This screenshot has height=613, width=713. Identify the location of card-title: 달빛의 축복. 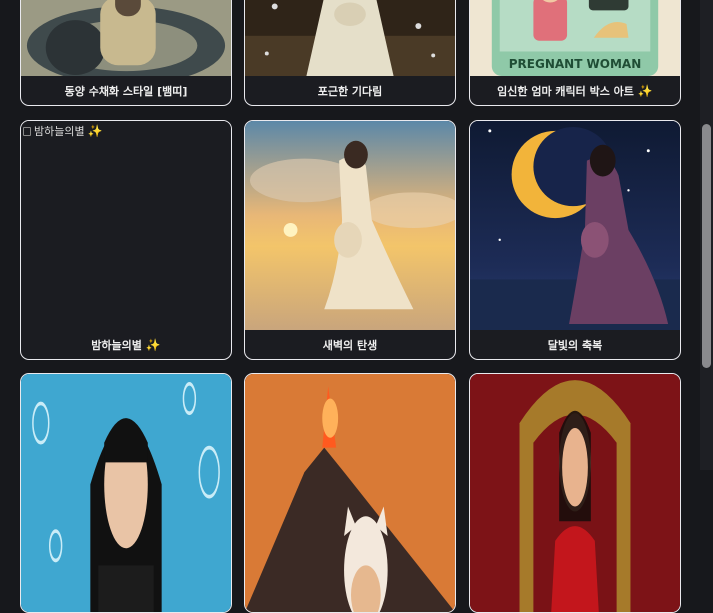
(575, 345).